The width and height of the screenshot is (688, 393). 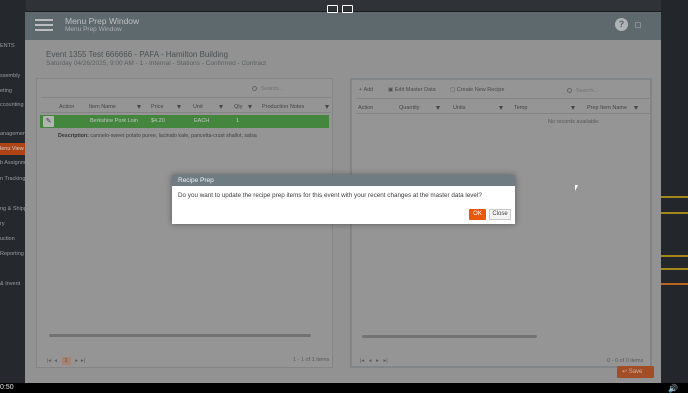 What do you see at coordinates (576, 188) in the screenshot?
I see `mouse-cursor-icon` at bounding box center [576, 188].